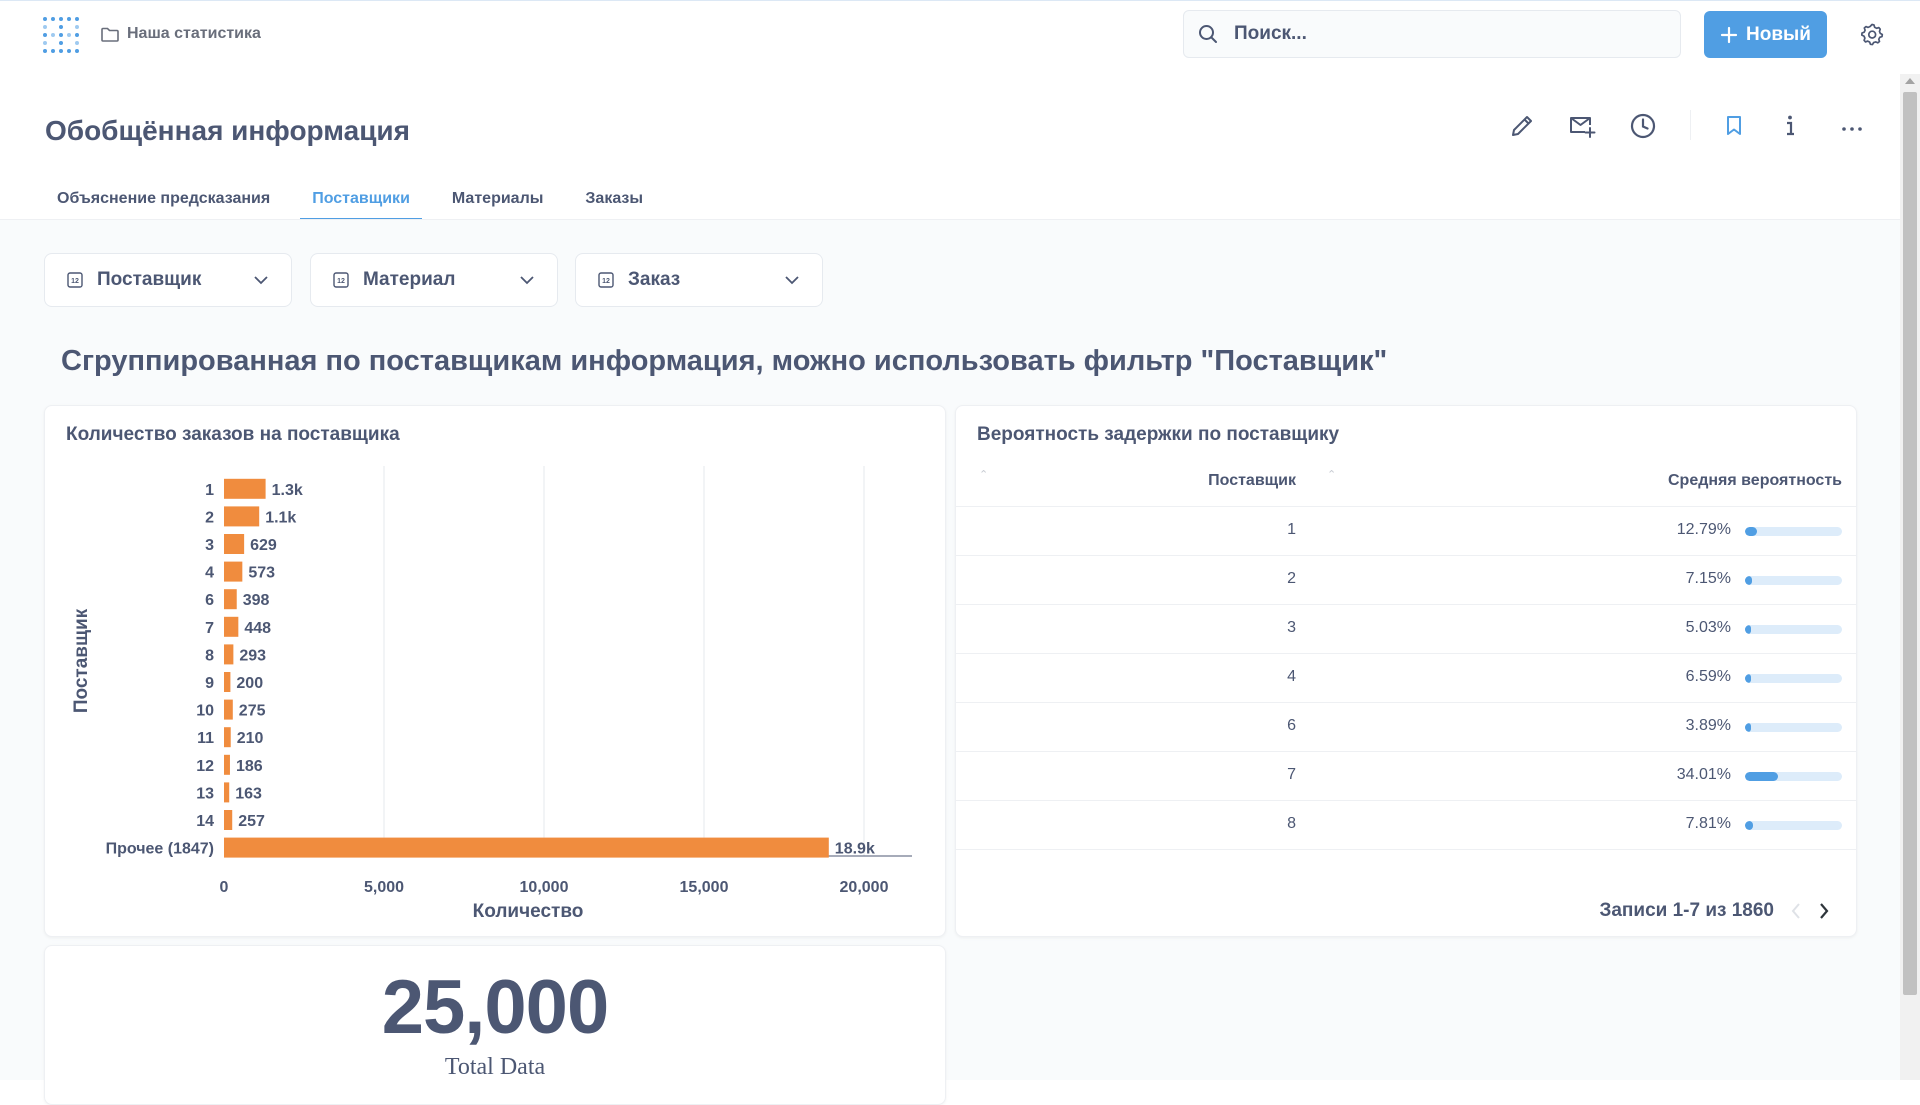  What do you see at coordinates (1208, 34) in the screenshot?
I see `search-icon` at bounding box center [1208, 34].